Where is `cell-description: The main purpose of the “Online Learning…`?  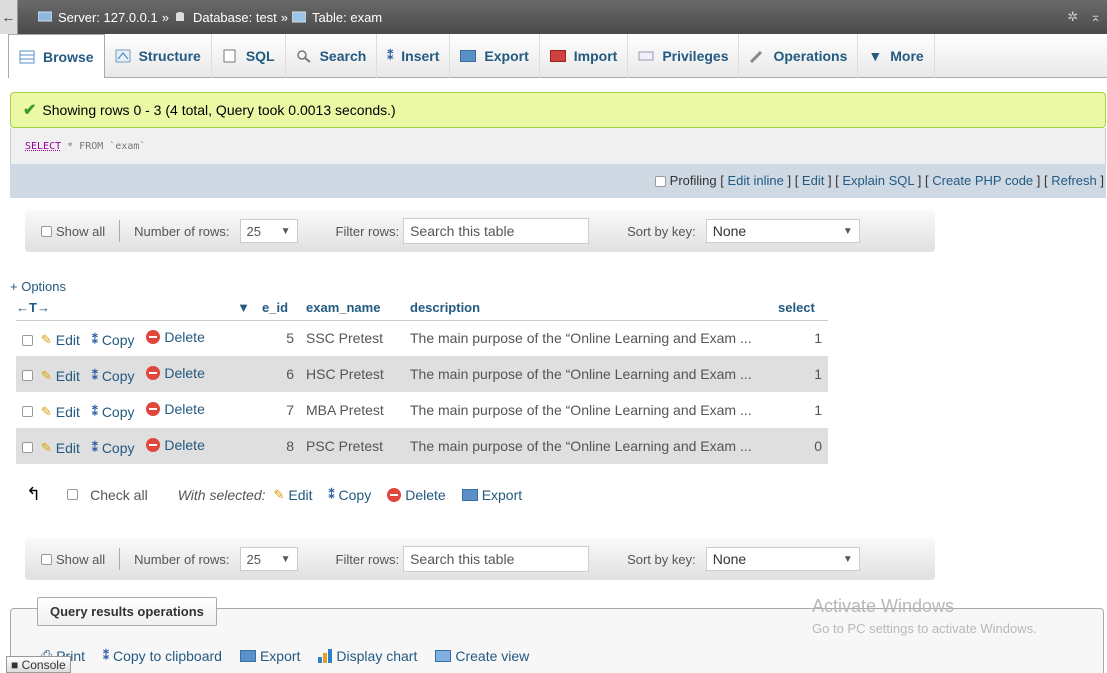 cell-description: The main purpose of the “Online Learning… is located at coordinates (588, 410).